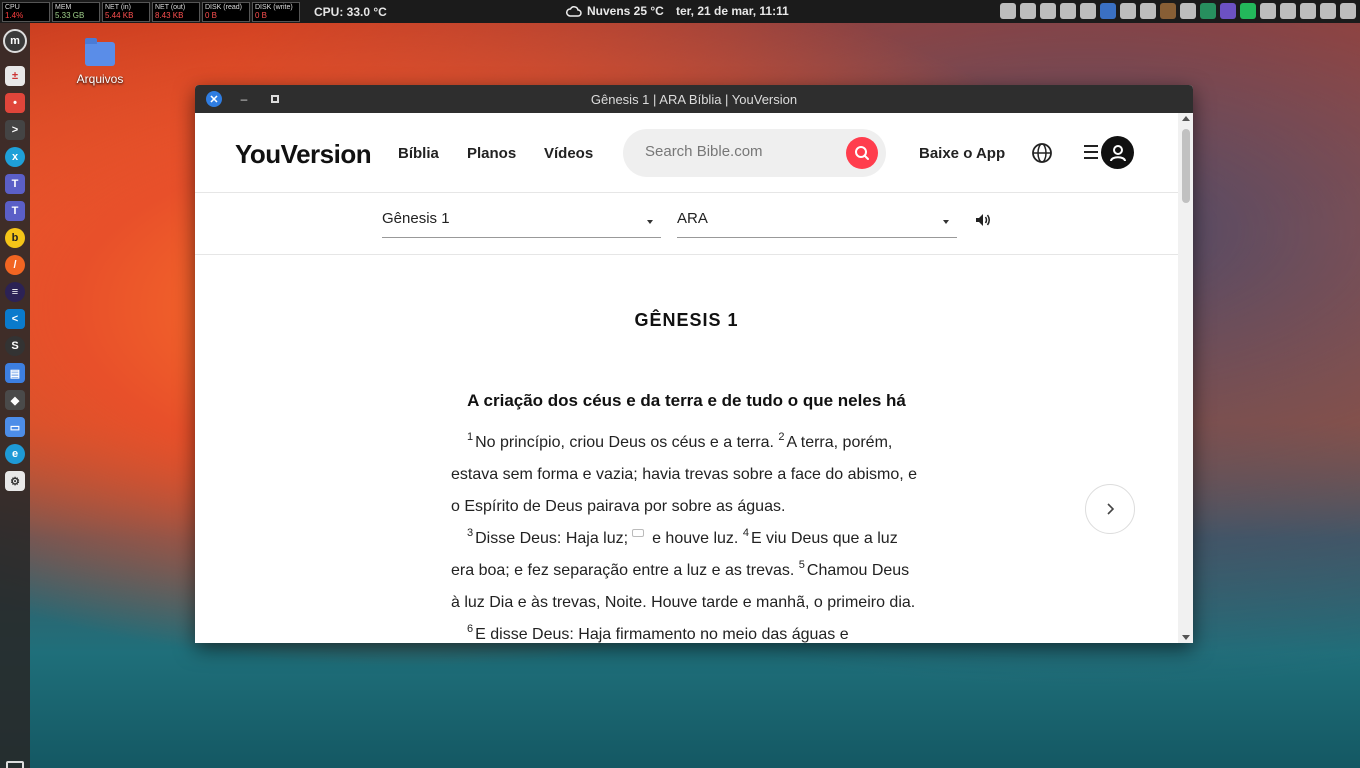 This screenshot has width=1360, height=768. What do you see at coordinates (1186, 118) in the screenshot?
I see `scroll-up-icon` at bounding box center [1186, 118].